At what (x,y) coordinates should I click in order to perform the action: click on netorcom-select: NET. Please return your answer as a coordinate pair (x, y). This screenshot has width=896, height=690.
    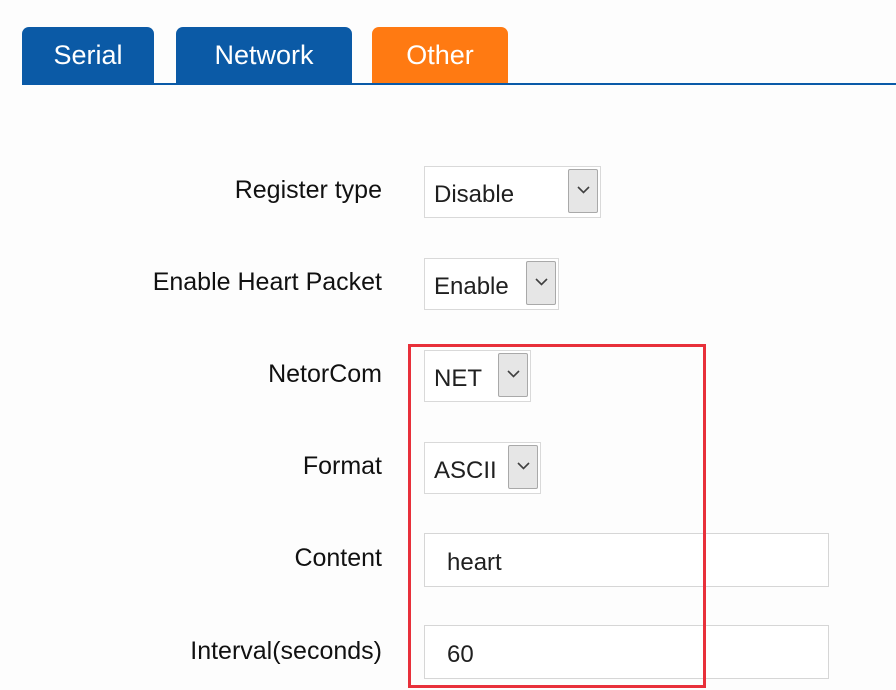
    Looking at the image, I should click on (477, 376).